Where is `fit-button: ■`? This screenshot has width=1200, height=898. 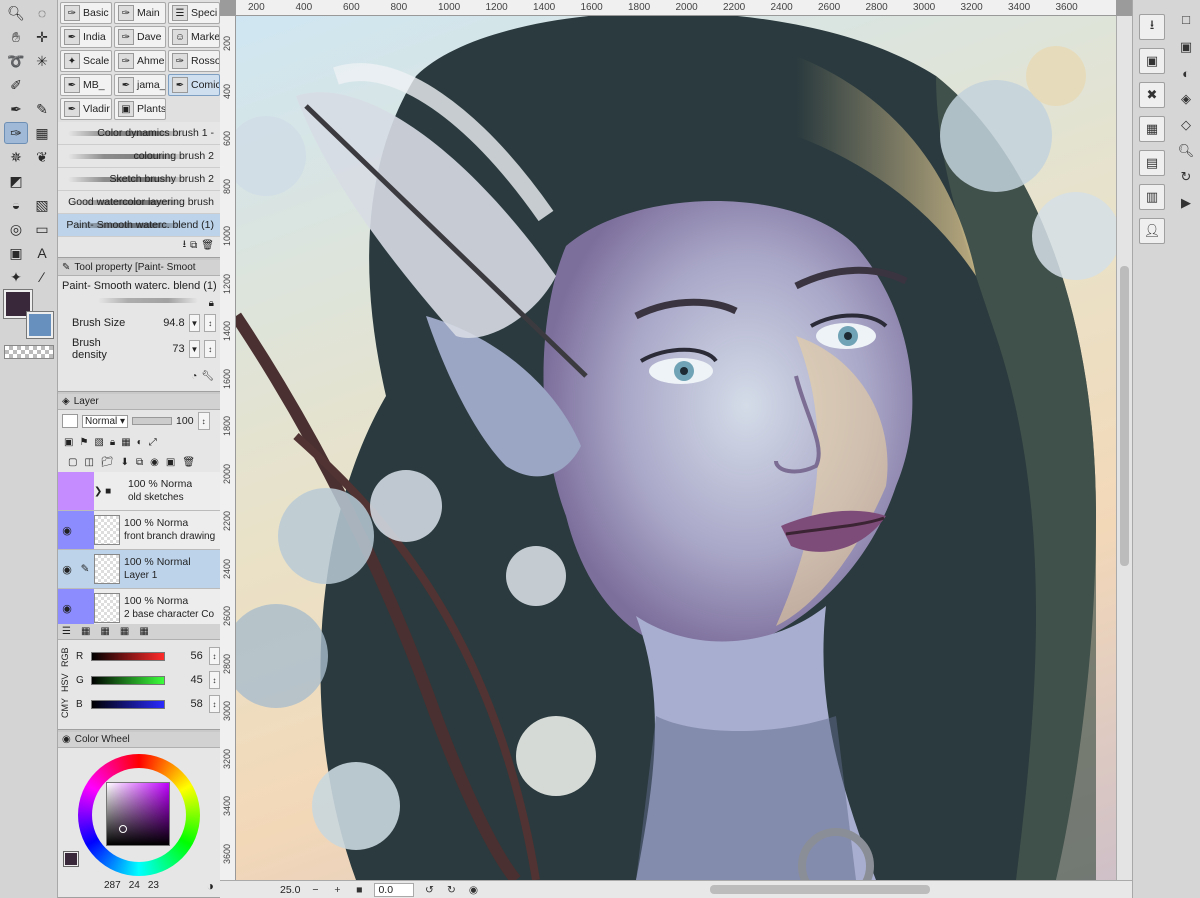 fit-button: ■ is located at coordinates (359, 890).